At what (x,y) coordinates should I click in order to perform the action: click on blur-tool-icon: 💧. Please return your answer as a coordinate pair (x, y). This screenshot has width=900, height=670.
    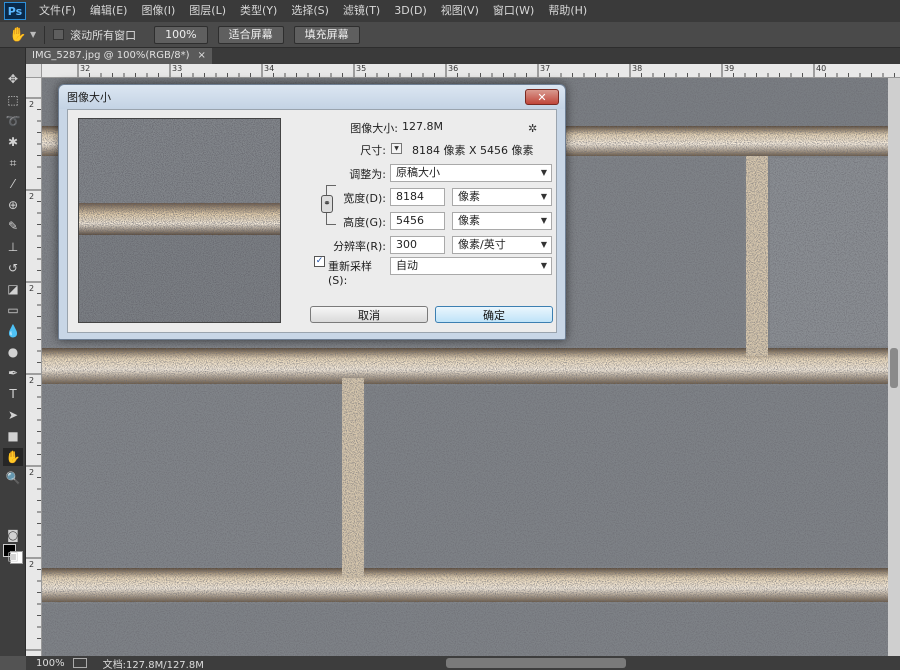
    Looking at the image, I should click on (13, 331).